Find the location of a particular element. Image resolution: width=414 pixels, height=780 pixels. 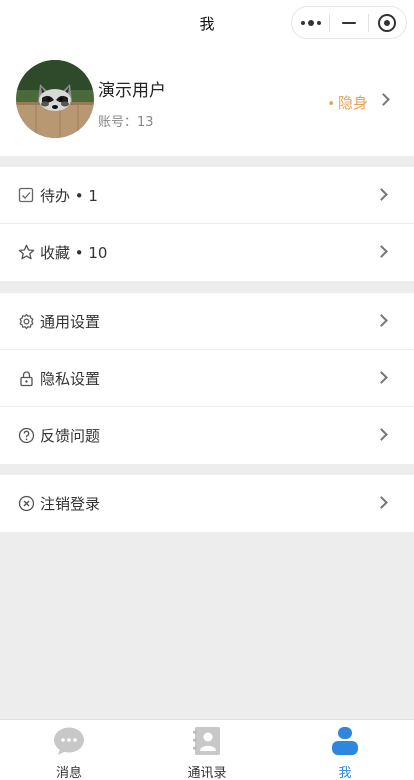

menu-item-logout: 注销登录 is located at coordinates (207, 503).